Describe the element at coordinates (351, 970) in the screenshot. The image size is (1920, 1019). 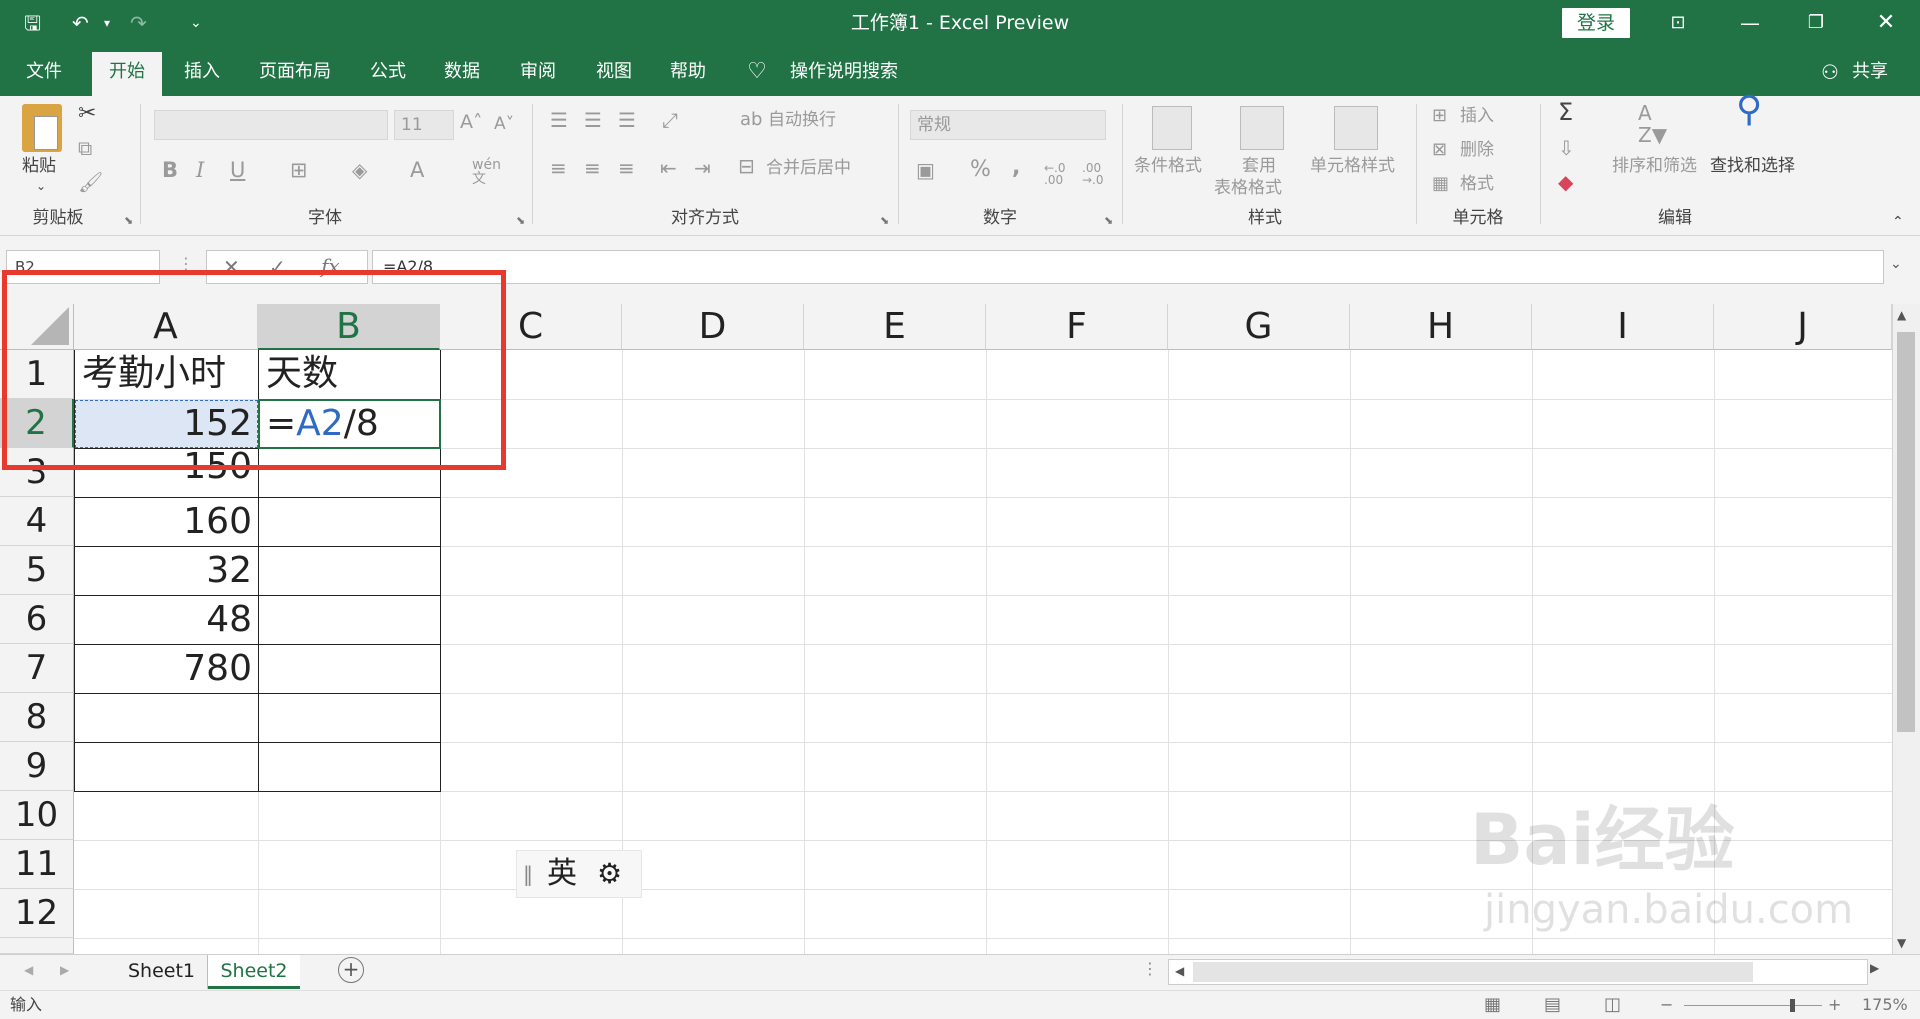
I see `add-sheet-icon: +` at that location.